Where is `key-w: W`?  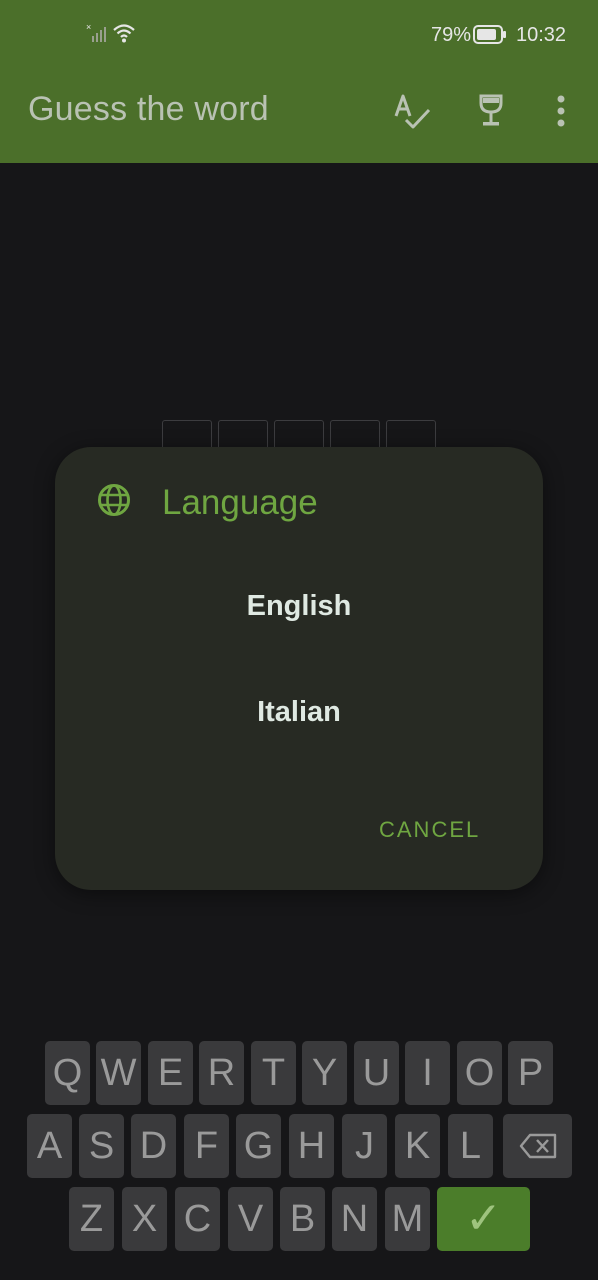
key-w: W is located at coordinates (118, 1073).